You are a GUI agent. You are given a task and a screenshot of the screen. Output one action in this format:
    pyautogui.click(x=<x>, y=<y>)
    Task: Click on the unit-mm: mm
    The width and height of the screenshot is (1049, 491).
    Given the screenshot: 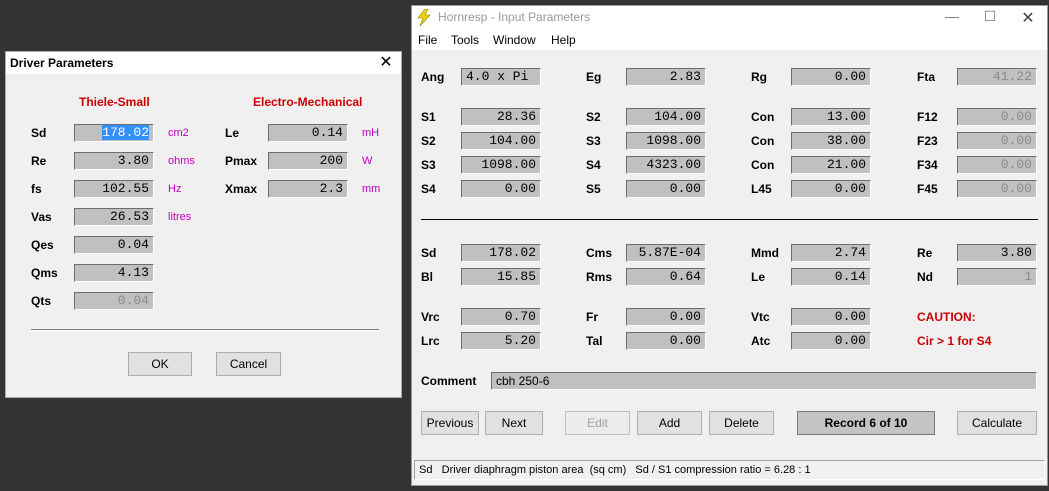 What is the action you would take?
    pyautogui.click(x=371, y=189)
    